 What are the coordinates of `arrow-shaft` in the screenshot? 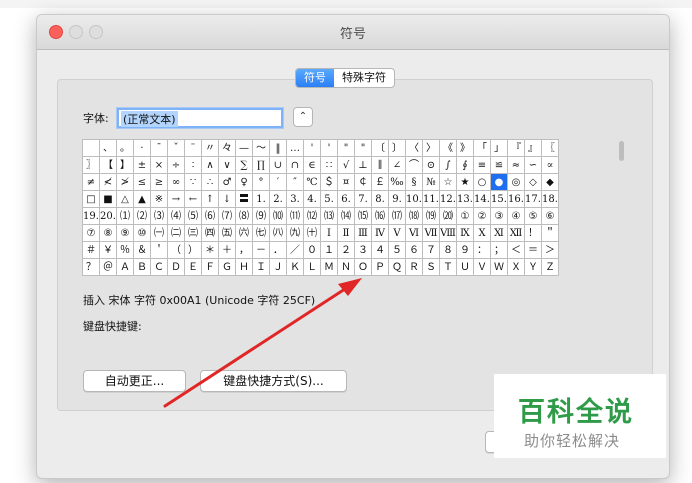 It's located at (256, 346).